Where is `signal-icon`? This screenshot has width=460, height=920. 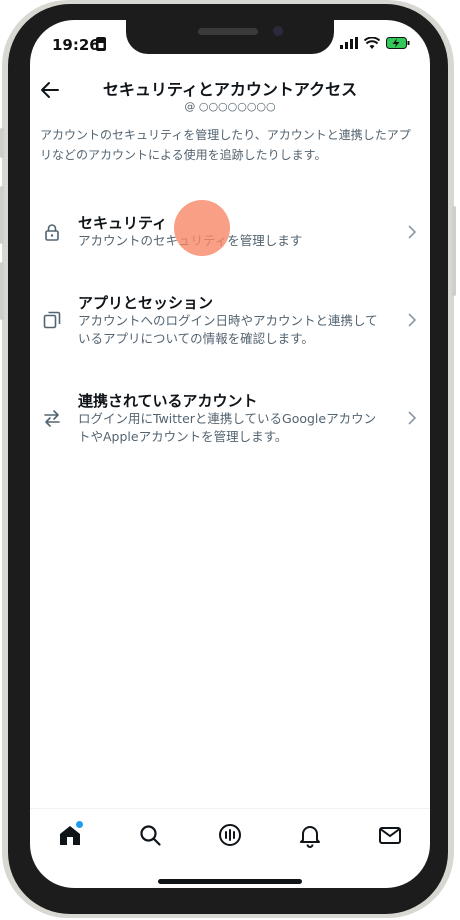 signal-icon is located at coordinates (349, 43).